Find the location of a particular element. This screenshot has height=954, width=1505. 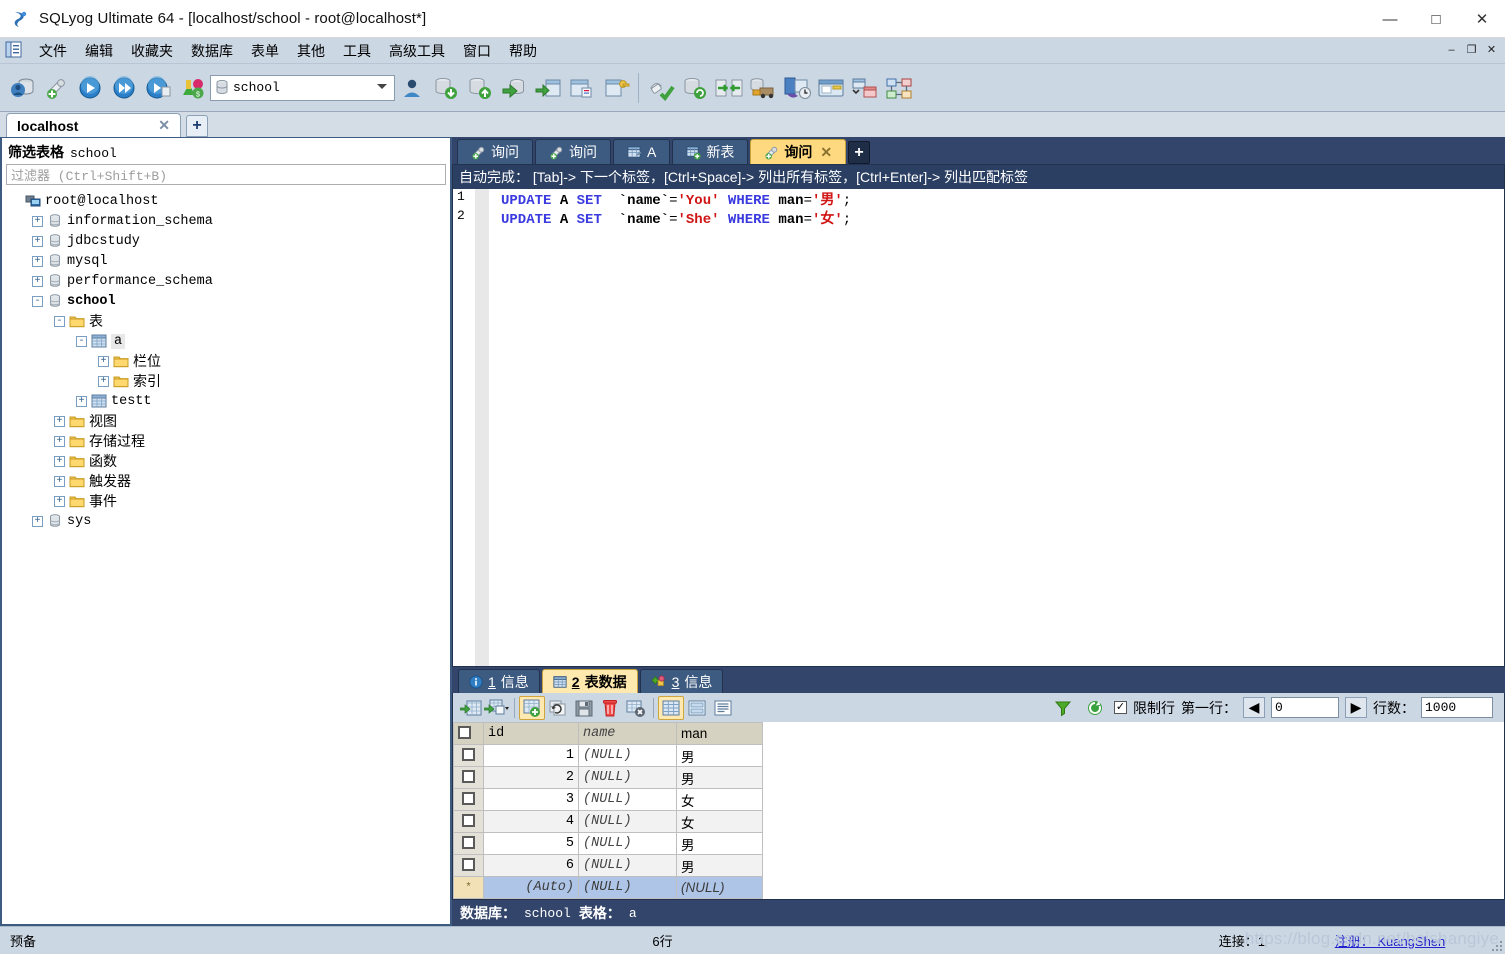

execute-query-icon is located at coordinates (91, 88).